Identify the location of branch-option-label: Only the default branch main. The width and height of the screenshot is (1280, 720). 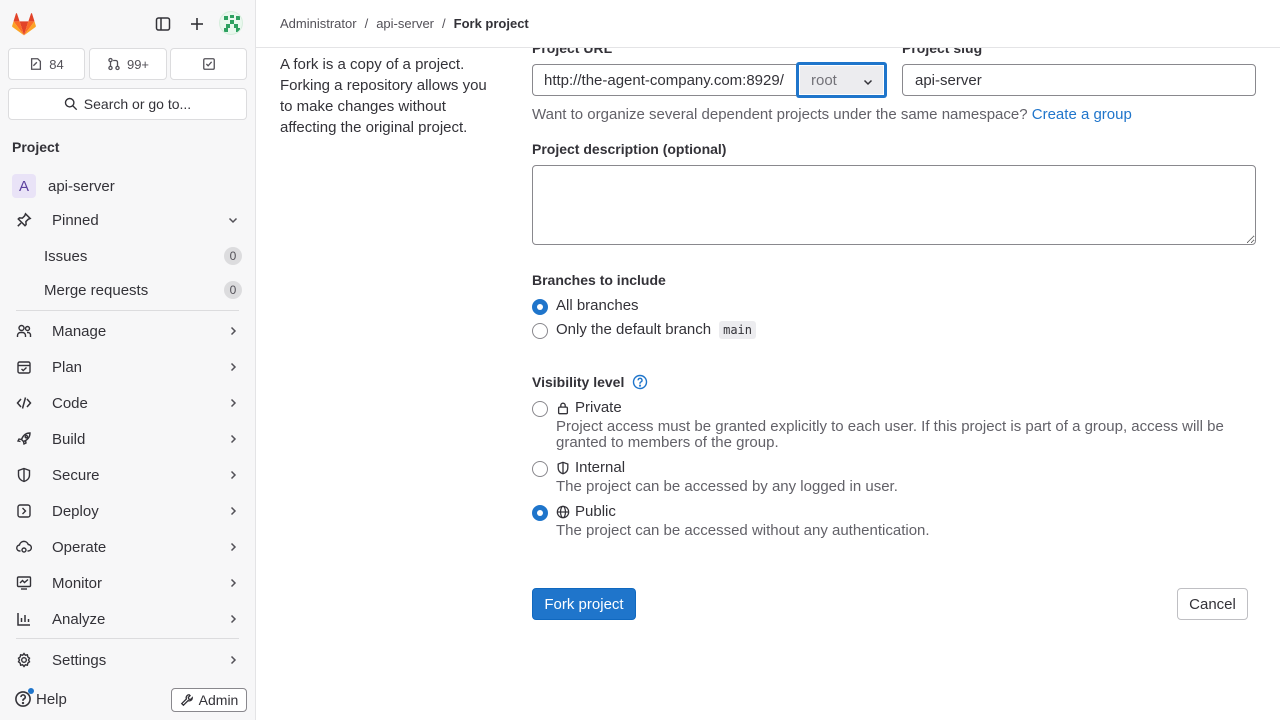
(656, 330).